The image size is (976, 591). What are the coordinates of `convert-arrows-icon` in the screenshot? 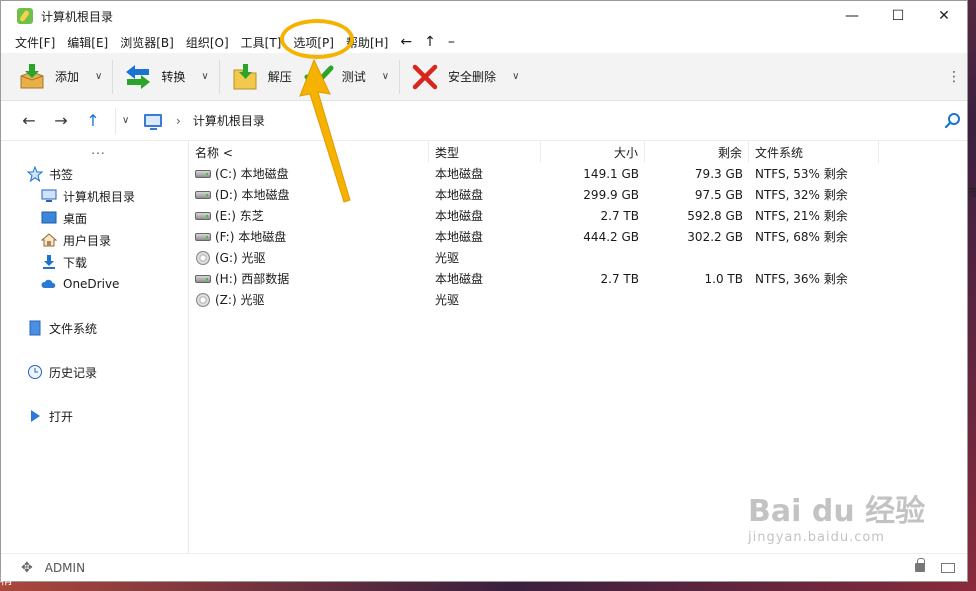 It's located at (138, 77).